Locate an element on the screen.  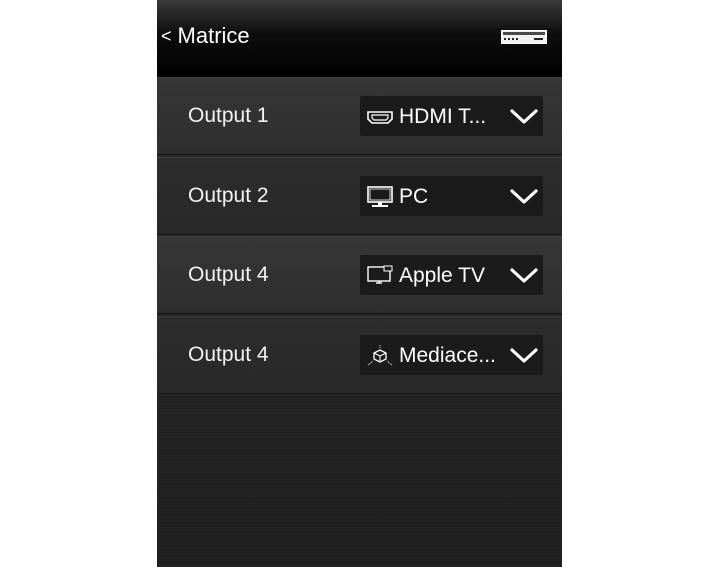
desktop-computer-icon is located at coordinates (380, 196).